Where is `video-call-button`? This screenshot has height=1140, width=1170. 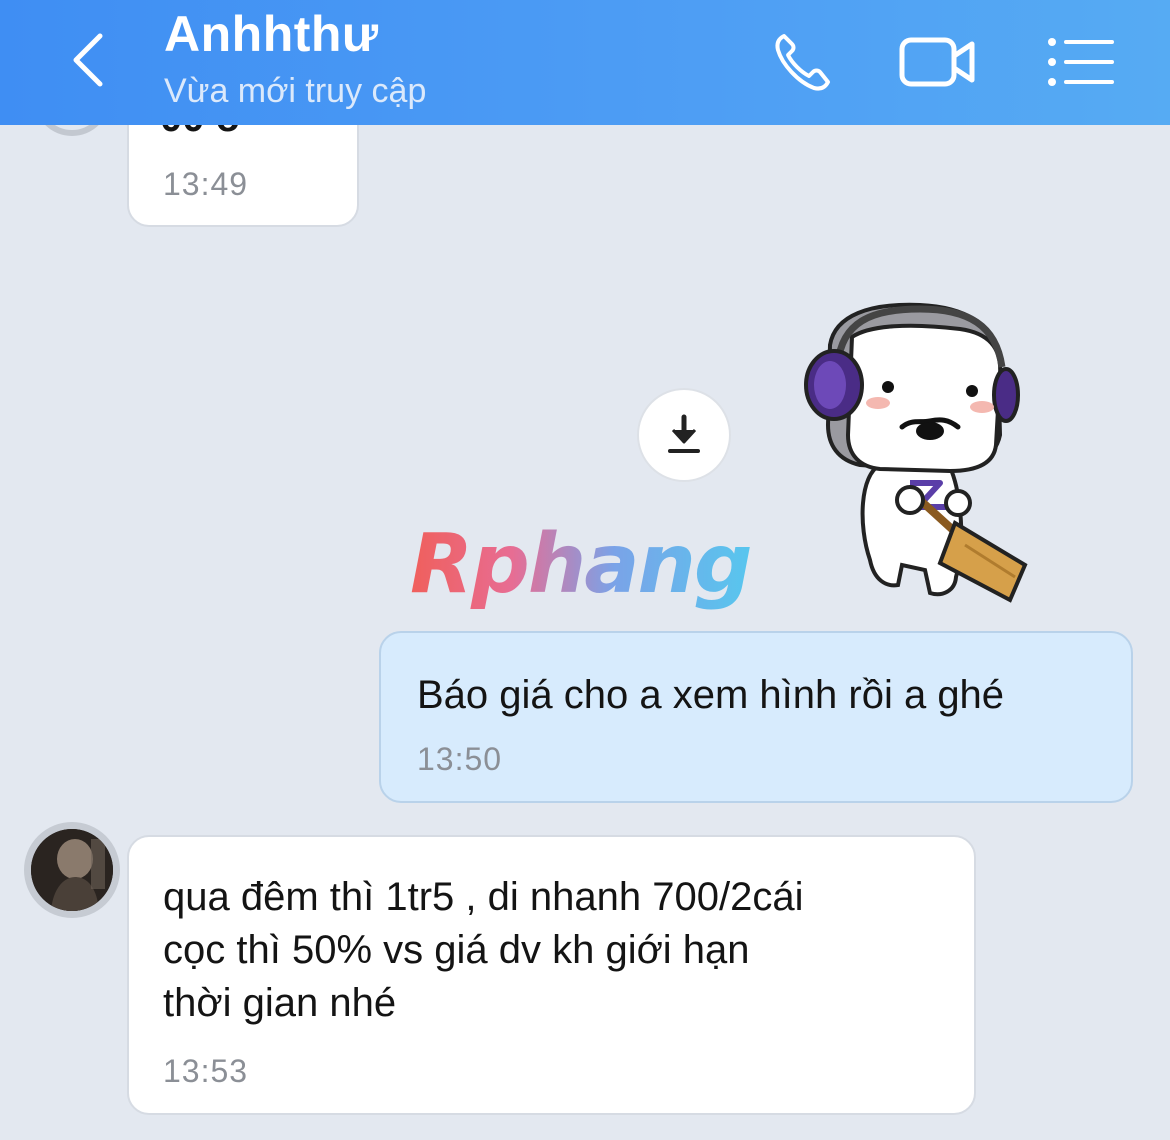 video-call-button is located at coordinates (938, 62).